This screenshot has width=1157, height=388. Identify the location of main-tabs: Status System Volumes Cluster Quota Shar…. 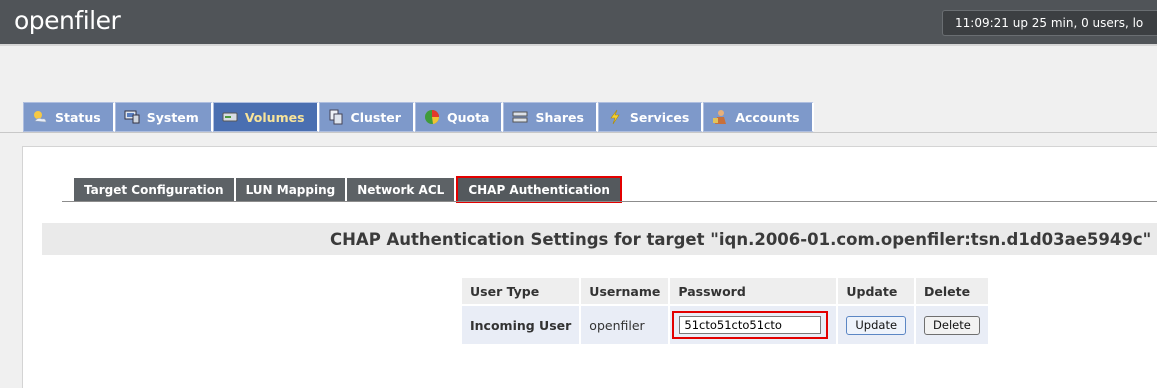
(418, 117).